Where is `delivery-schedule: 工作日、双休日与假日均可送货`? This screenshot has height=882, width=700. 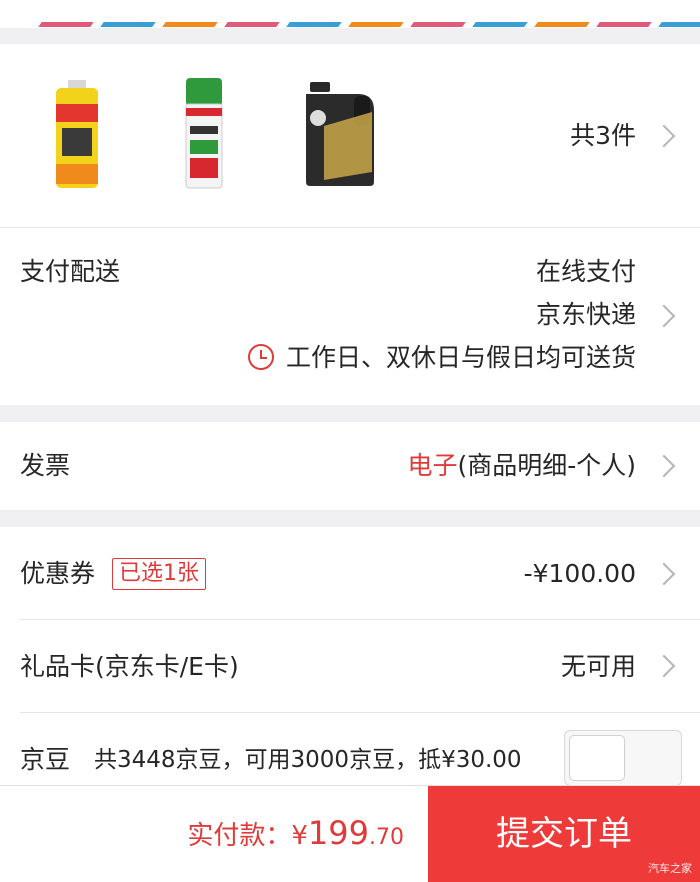
delivery-schedule: 工作日、双休日与假日均可送货 is located at coordinates (460, 357).